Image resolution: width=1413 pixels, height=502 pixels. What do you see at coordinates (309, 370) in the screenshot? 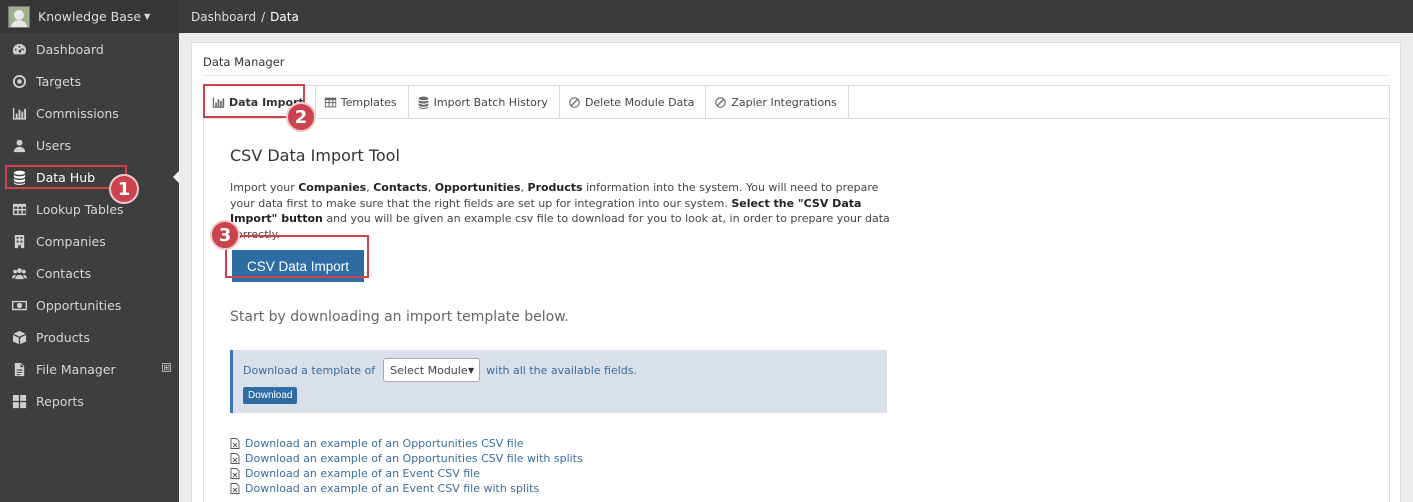
I see `template-prefix: Download a template of` at bounding box center [309, 370].